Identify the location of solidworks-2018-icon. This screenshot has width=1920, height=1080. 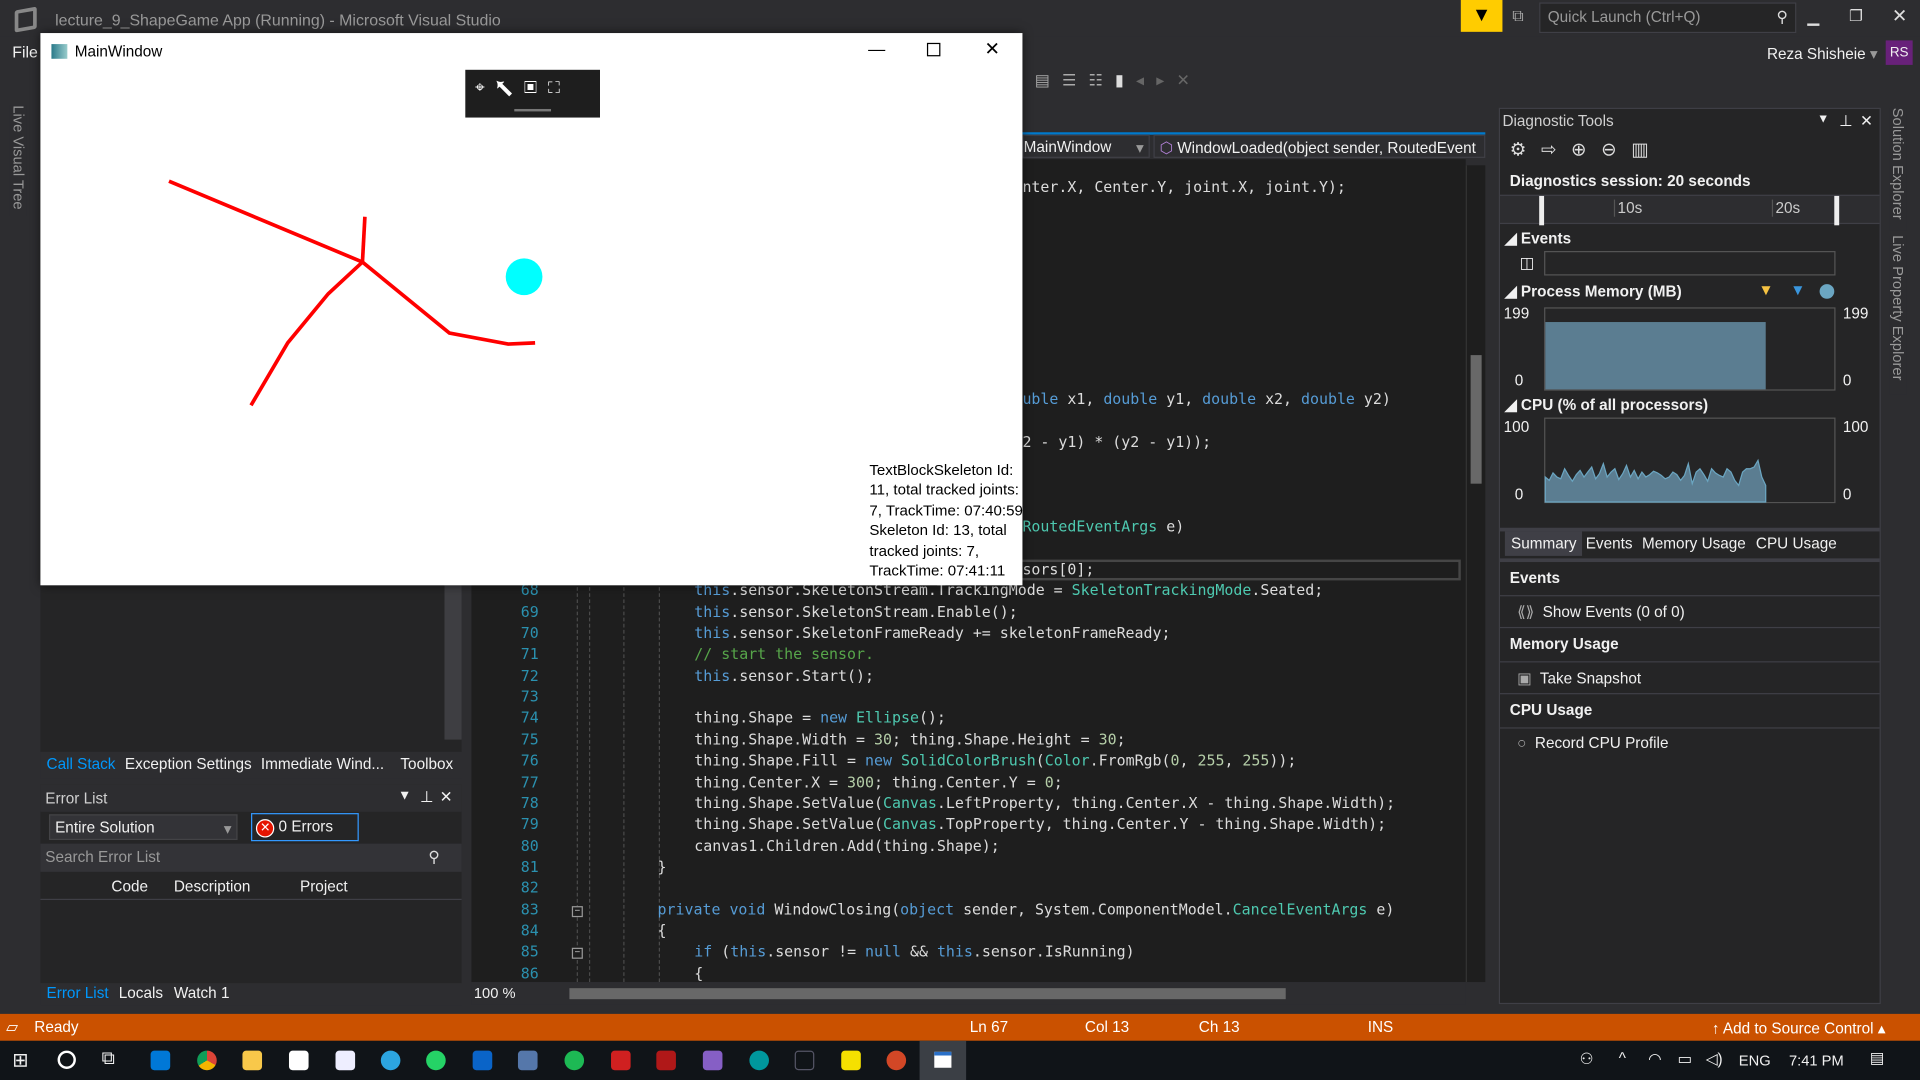
(666, 1060).